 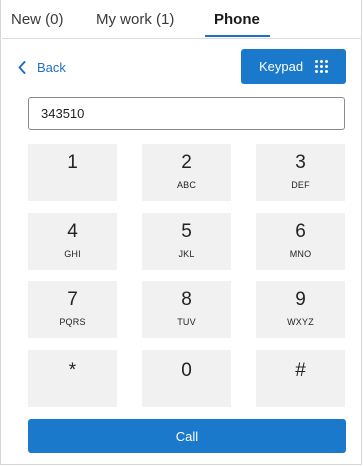 I want to click on tab-bar: New (0) My work (1) Phone, so click(x=182, y=19).